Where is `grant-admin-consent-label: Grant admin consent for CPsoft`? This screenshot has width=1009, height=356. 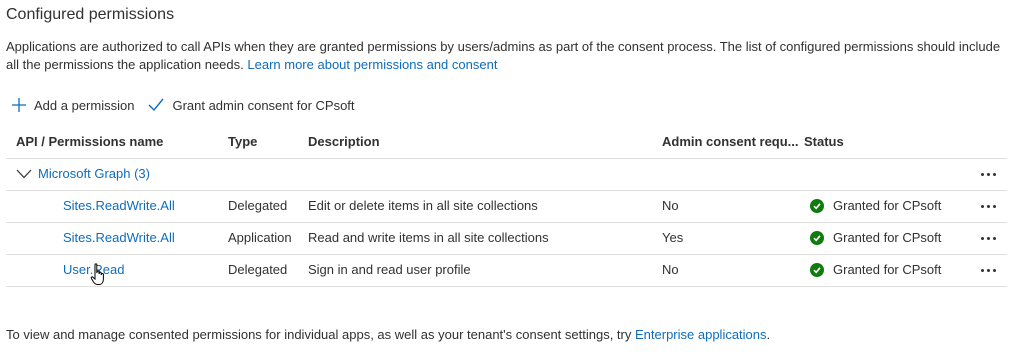
grant-admin-consent-label: Grant admin consent for CPsoft is located at coordinates (263, 105).